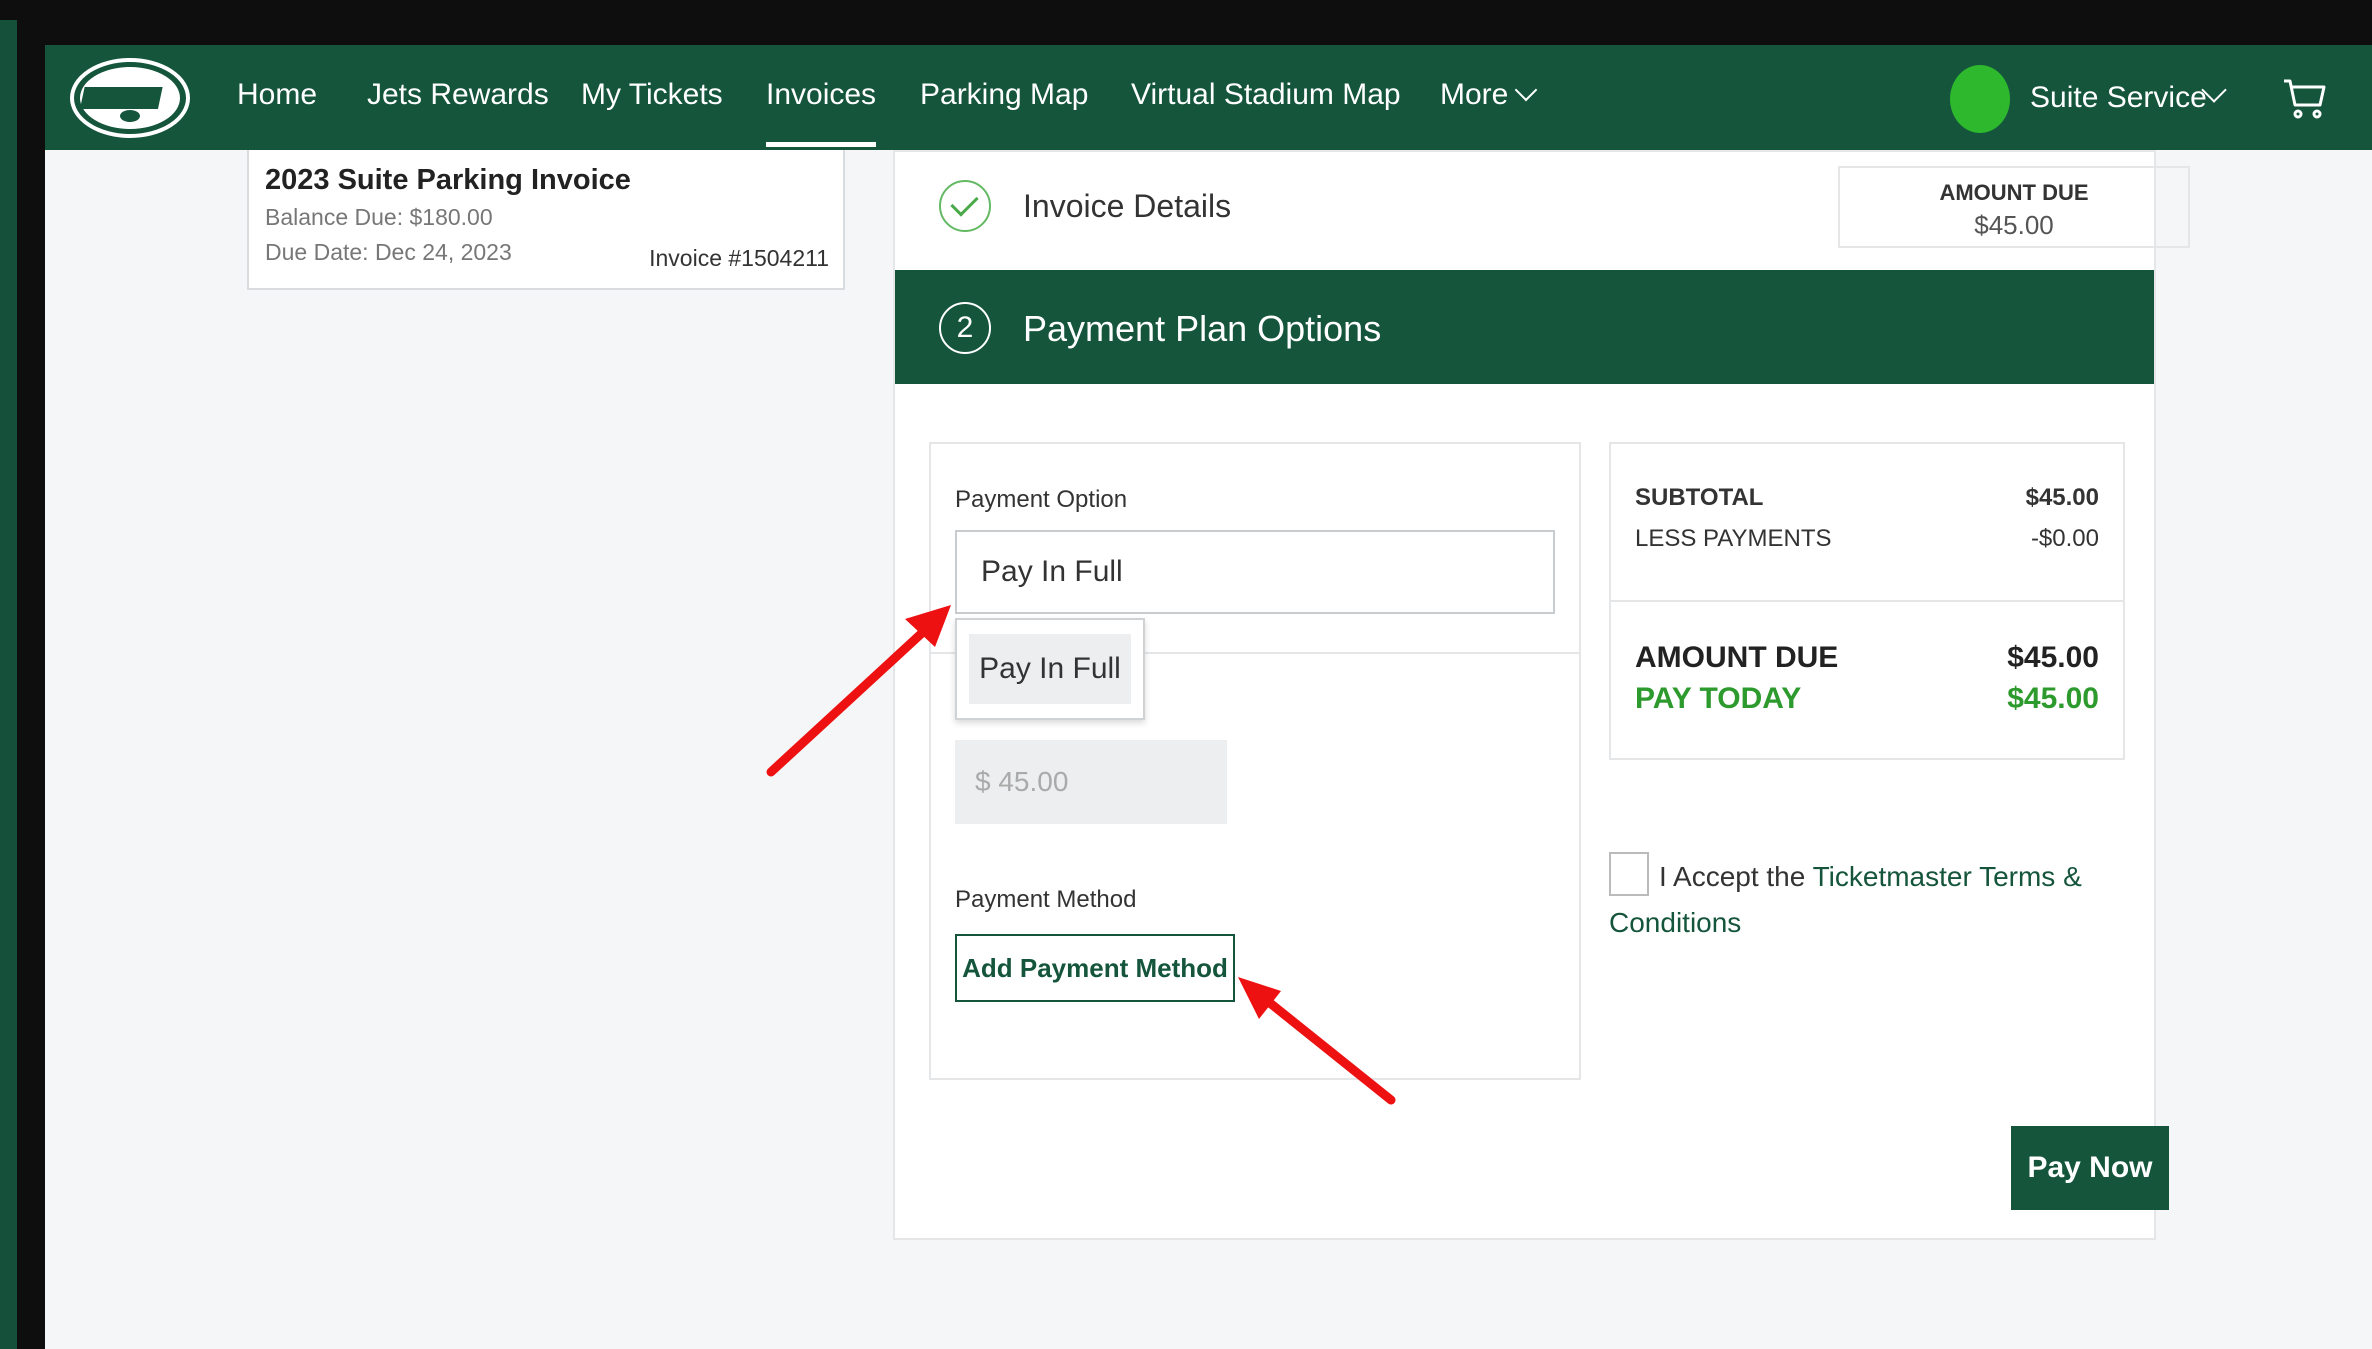 This screenshot has width=2372, height=1349. I want to click on amount-due-row: AMOUNT DUE $45.00, so click(1867, 658).